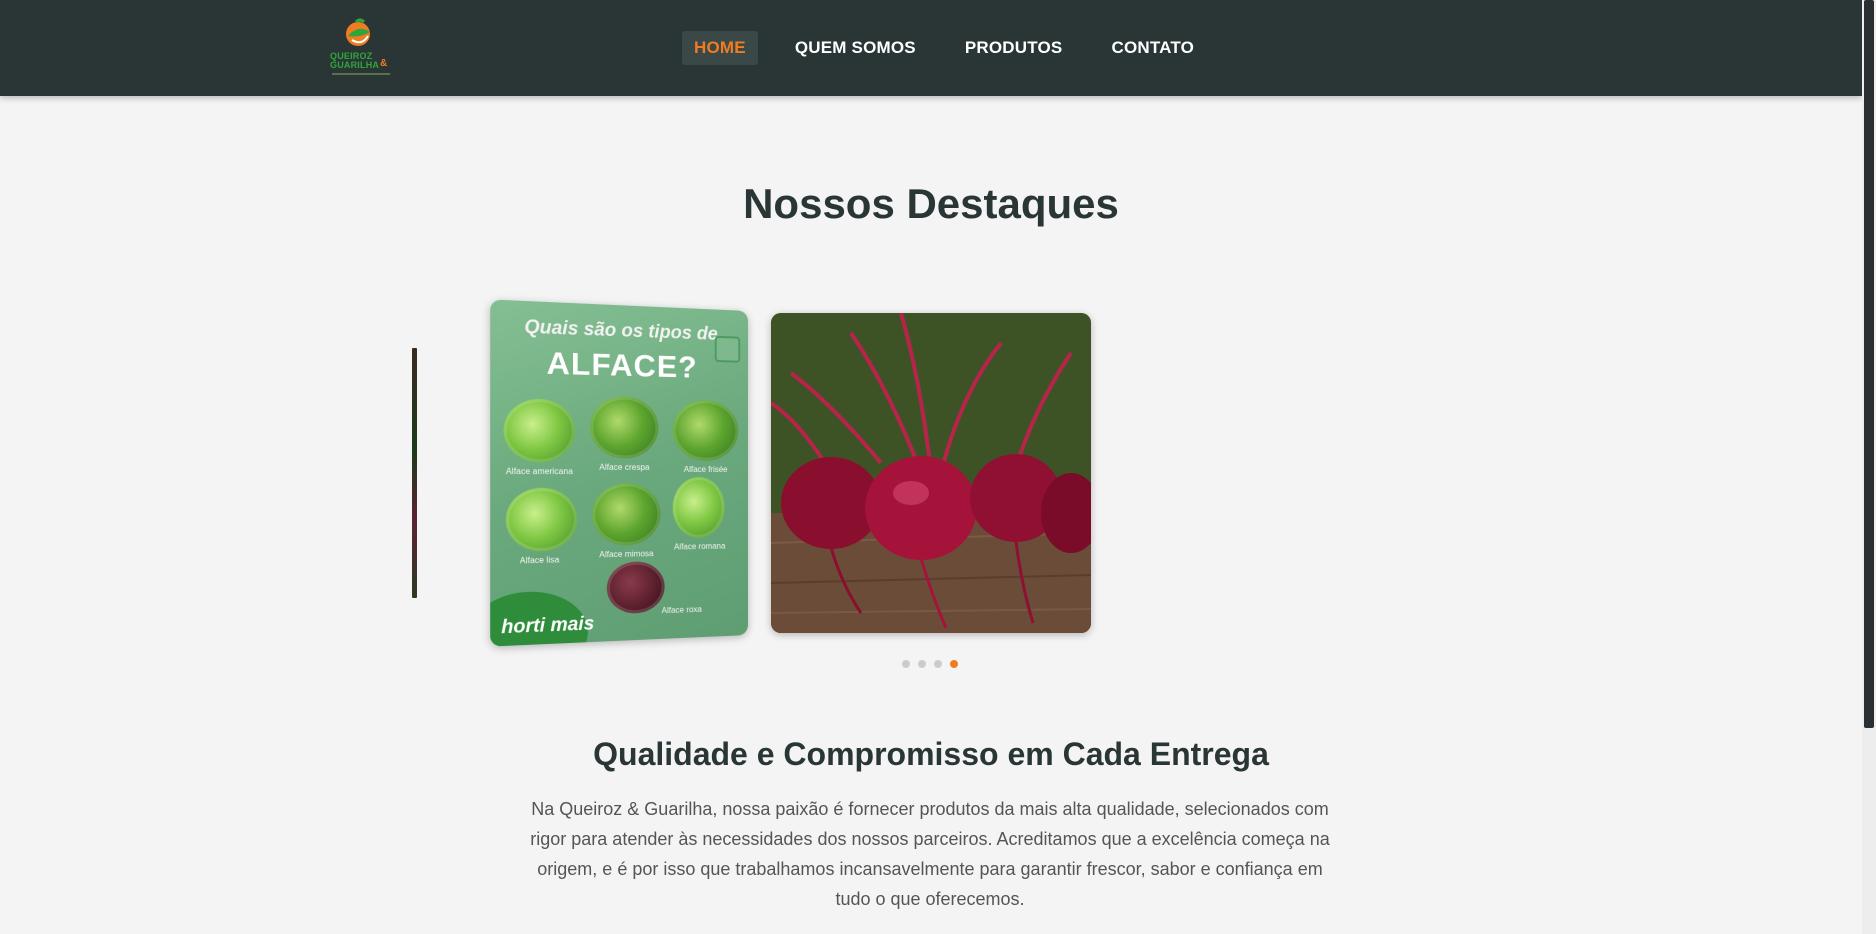 The height and width of the screenshot is (934, 1876). Describe the element at coordinates (539, 471) in the screenshot. I see `variety-label: Alface americana` at that location.